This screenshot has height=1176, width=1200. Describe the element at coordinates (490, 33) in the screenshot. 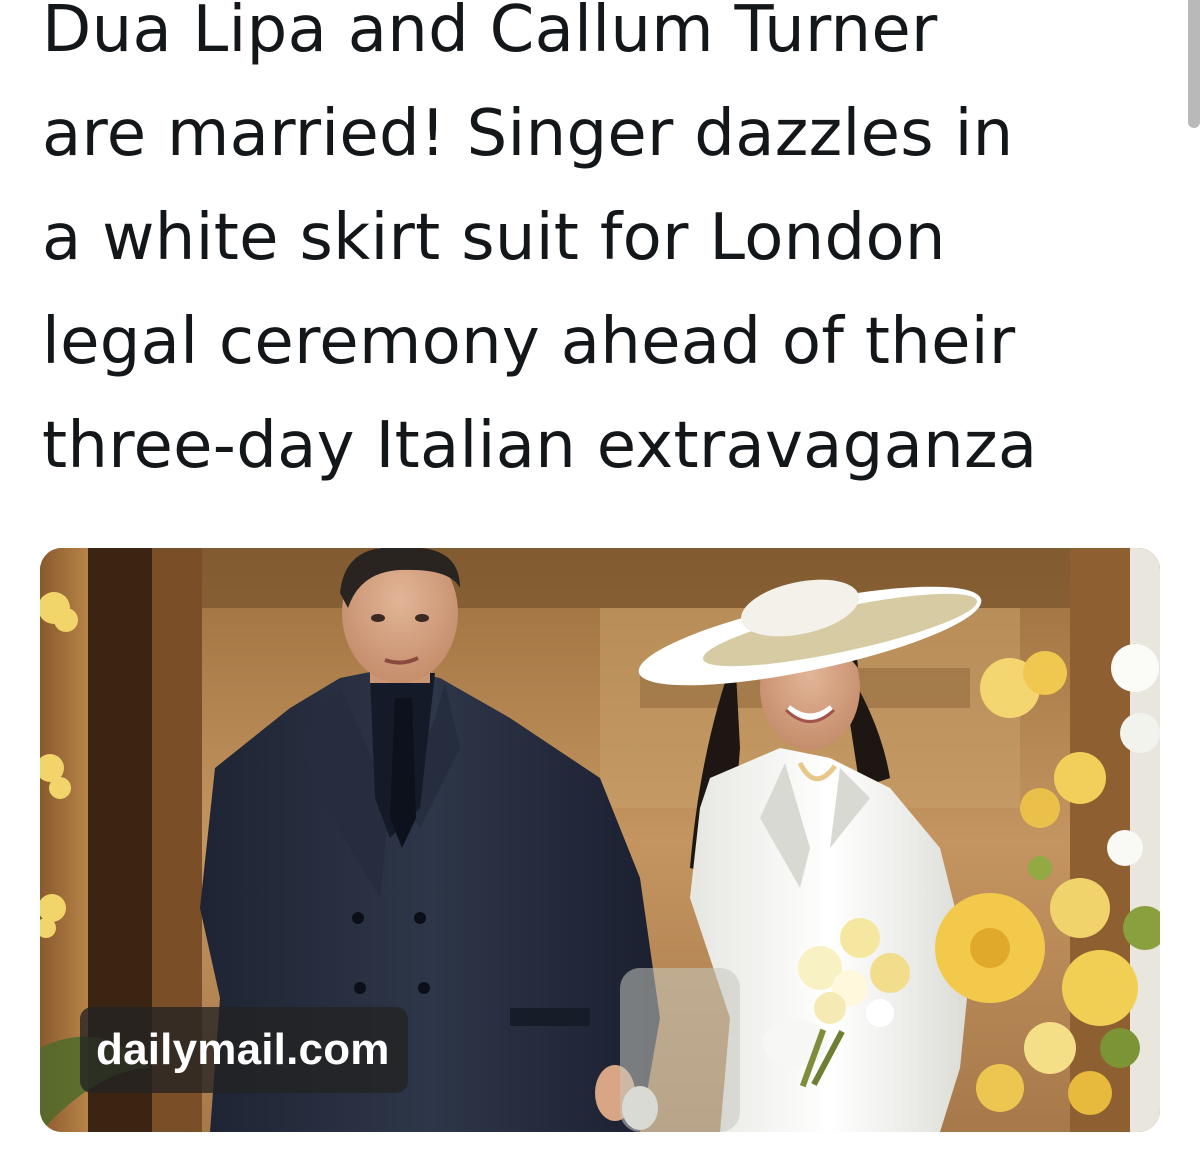

I see `headline-line-1: Dua Lipa and Callum Turner` at that location.